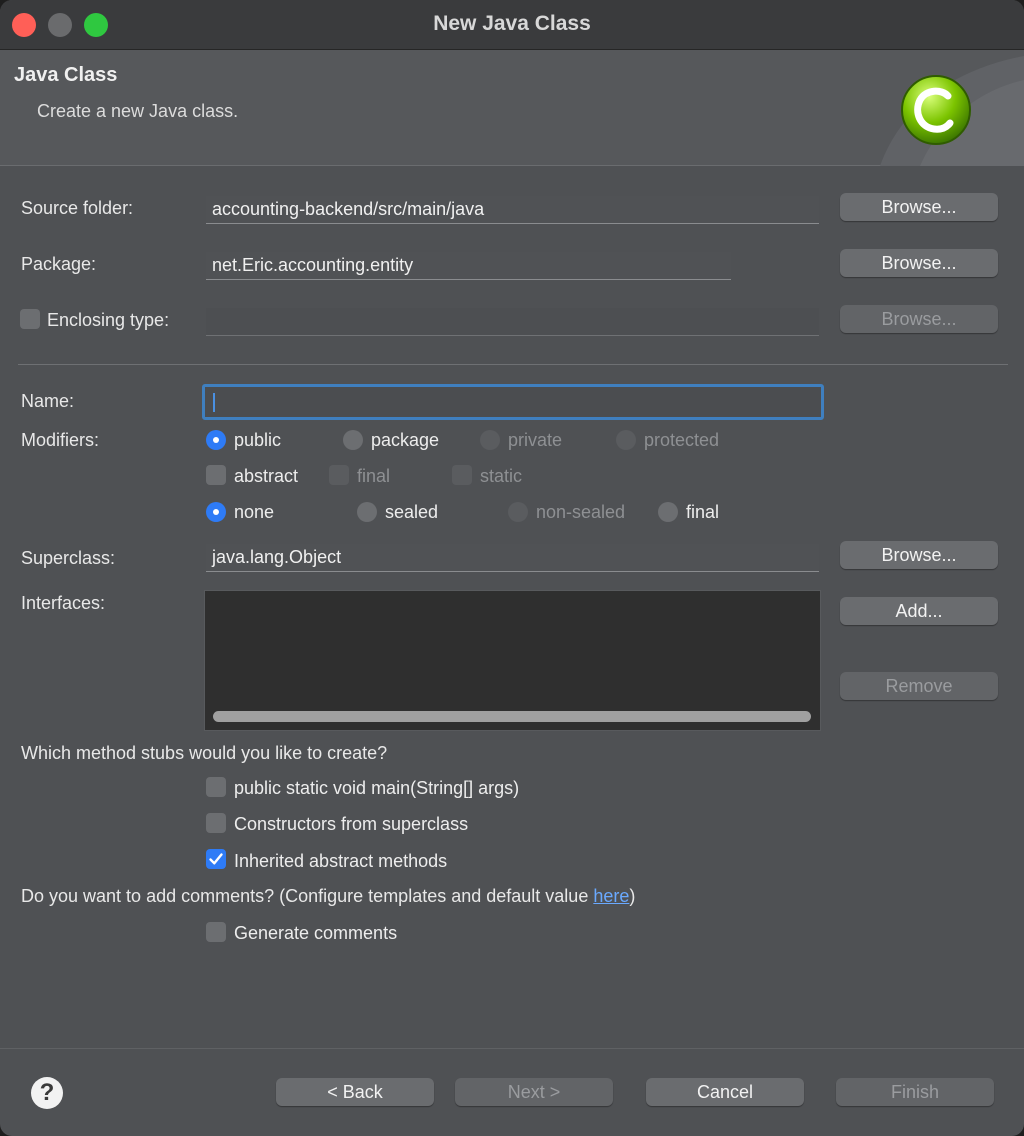 The width and height of the screenshot is (1024, 1136). I want to click on generate-comments-checkbox, so click(216, 932).